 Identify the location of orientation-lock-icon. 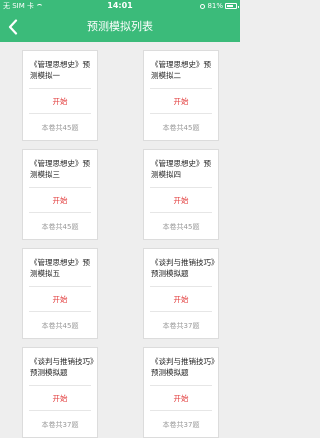
(203, 6).